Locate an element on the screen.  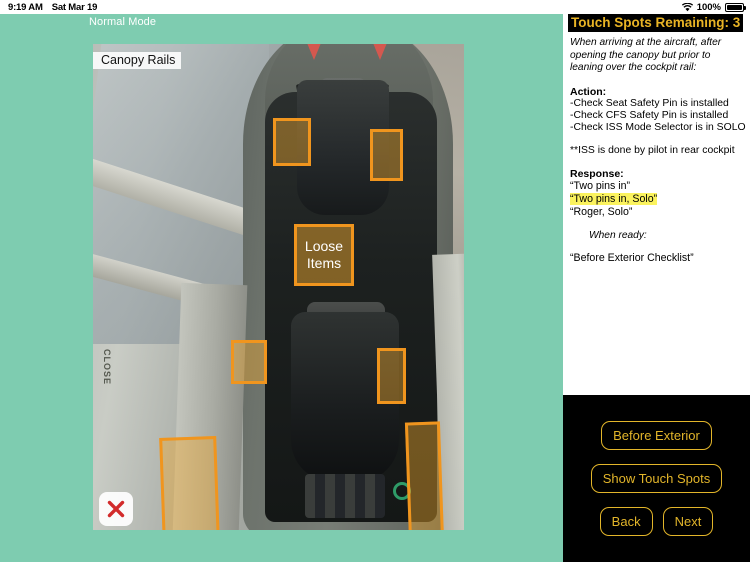
close-x-icon is located at coordinates (116, 509).